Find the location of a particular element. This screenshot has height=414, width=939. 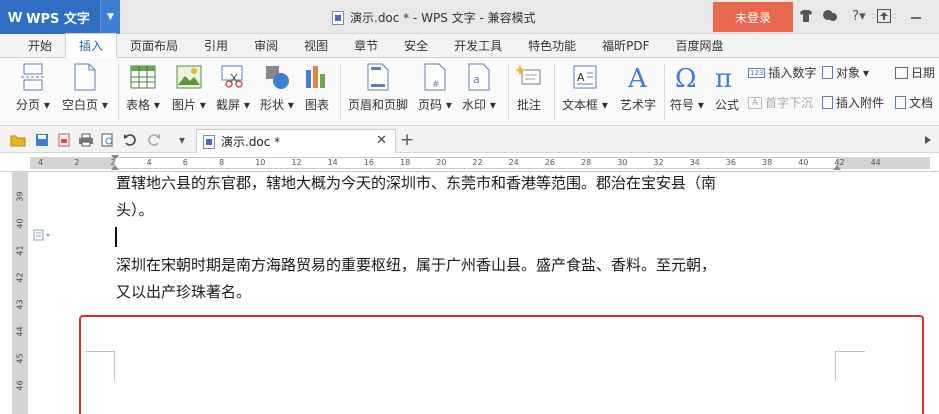

text-cursor is located at coordinates (116, 237).